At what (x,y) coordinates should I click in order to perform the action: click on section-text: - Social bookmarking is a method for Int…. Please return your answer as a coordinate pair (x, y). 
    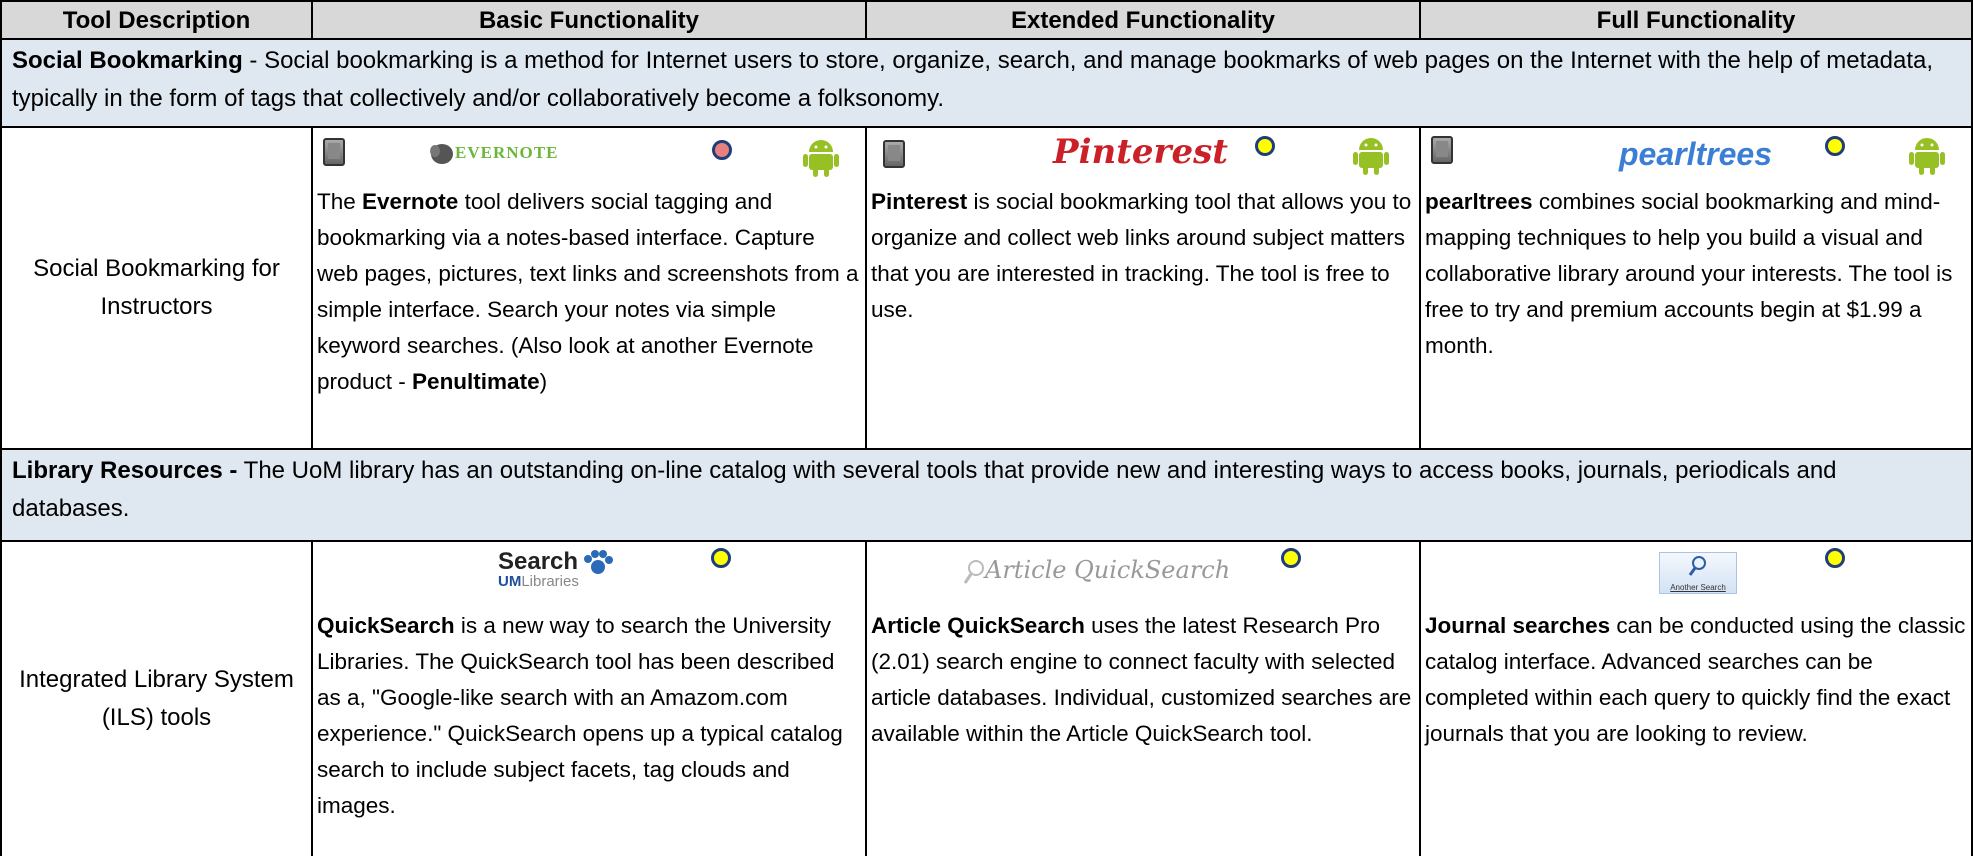
    Looking at the image, I should click on (973, 79).